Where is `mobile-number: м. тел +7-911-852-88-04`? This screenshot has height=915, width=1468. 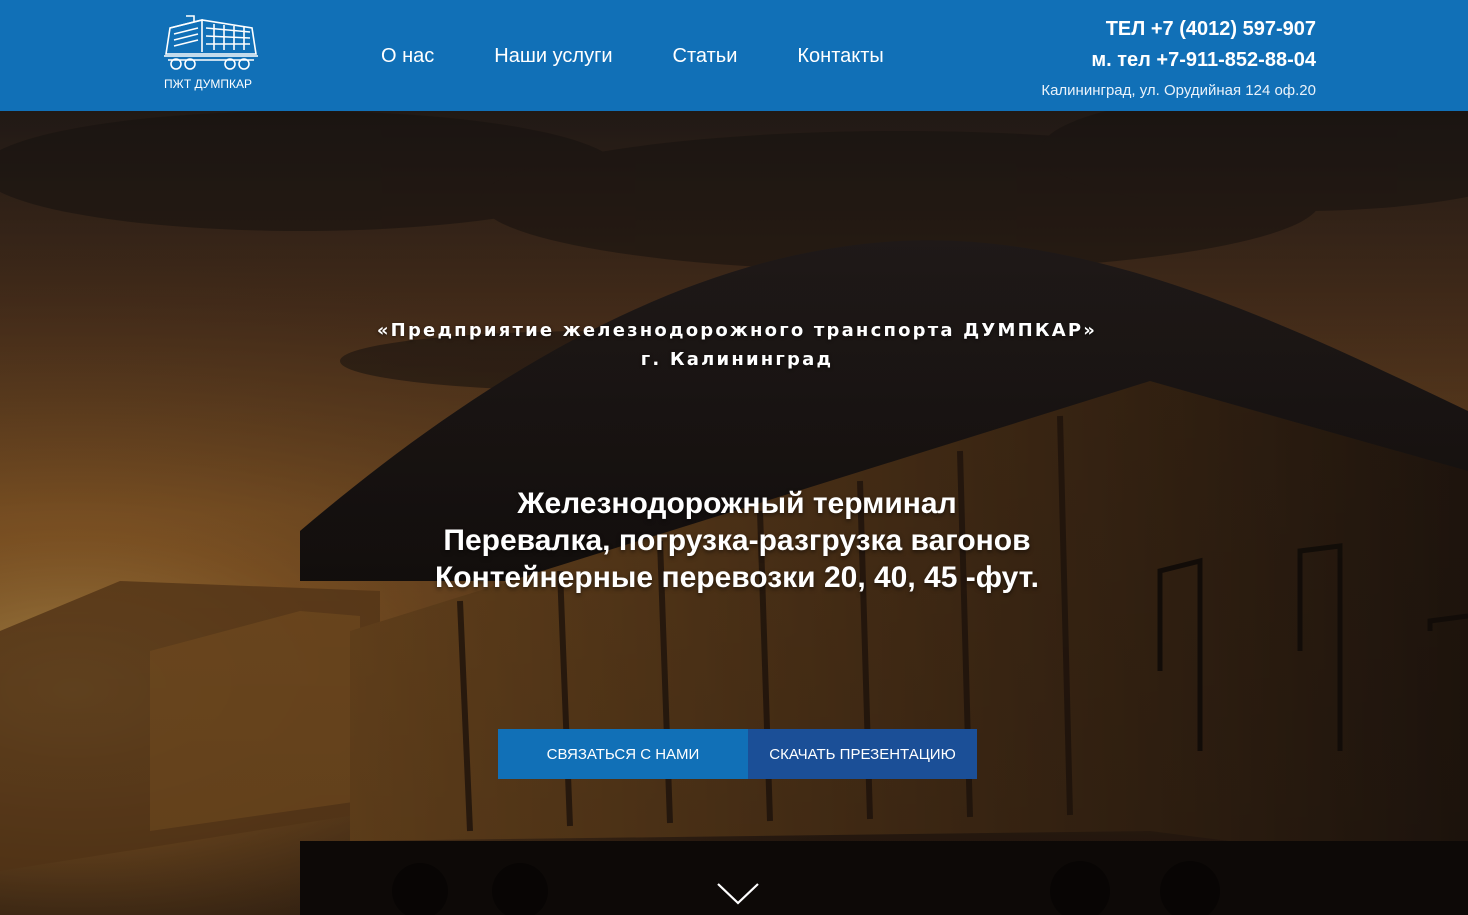
mobile-number: м. тел +7-911-852-88-04 is located at coordinates (1178, 60).